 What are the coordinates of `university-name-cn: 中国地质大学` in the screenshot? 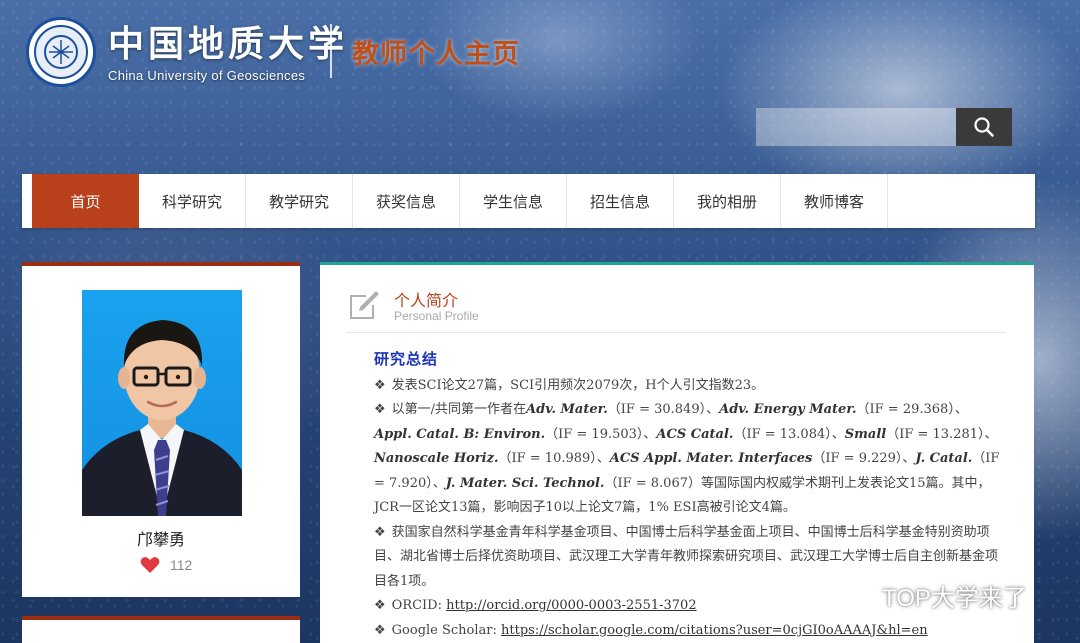 It's located at (228, 43).